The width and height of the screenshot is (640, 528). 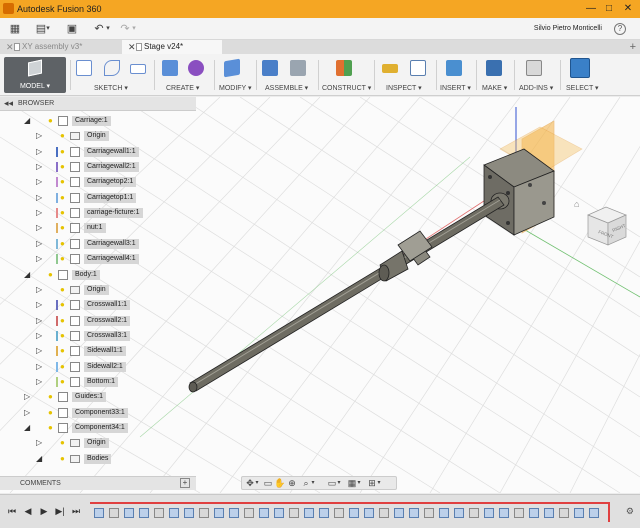 I want to click on create-menu: CREATE ▾, so click(x=182, y=88).